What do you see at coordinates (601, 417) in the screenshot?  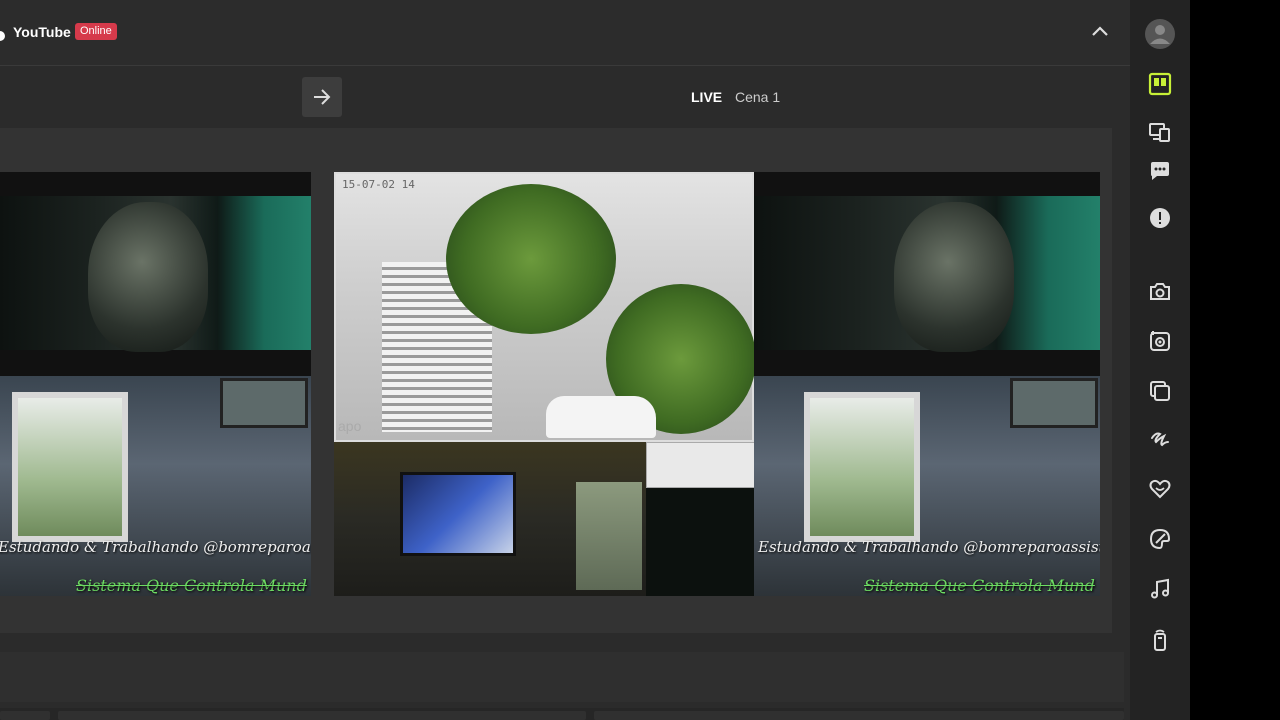 I see `car` at bounding box center [601, 417].